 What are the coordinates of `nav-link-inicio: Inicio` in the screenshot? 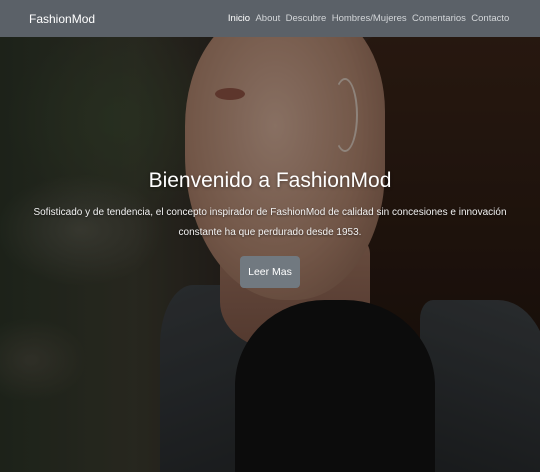 It's located at (239, 18).